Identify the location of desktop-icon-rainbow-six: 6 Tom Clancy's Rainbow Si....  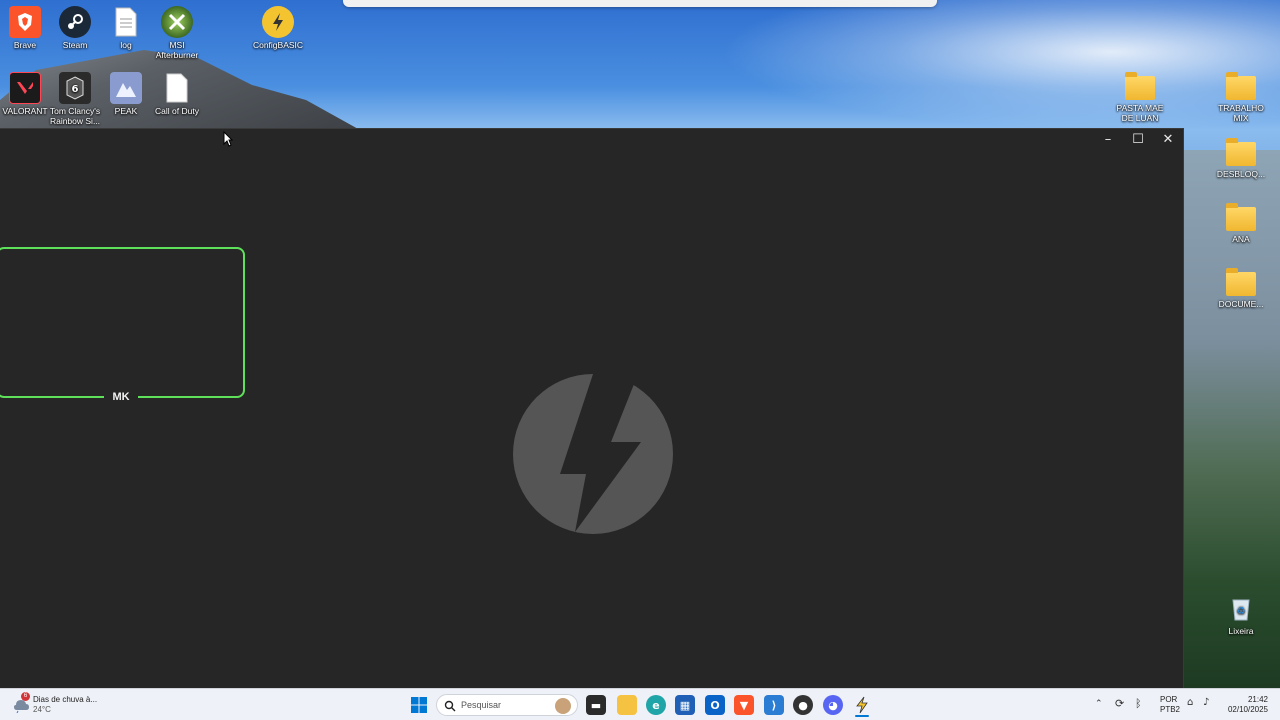
(75, 99).